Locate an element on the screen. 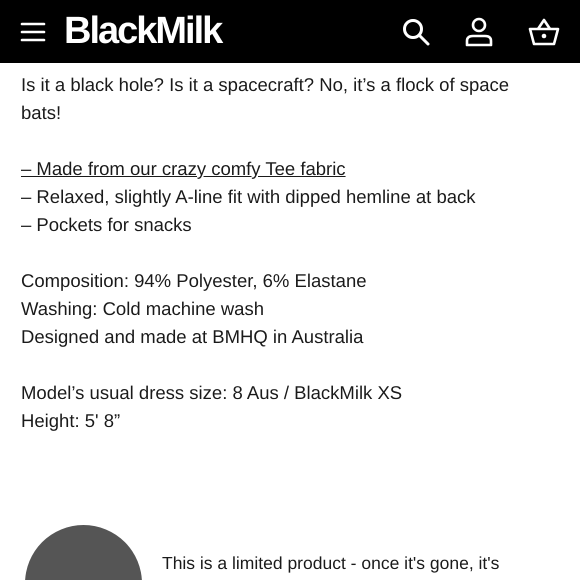  limited-notice: This is a limited product - once it's gone, it's is located at coordinates (331, 563).